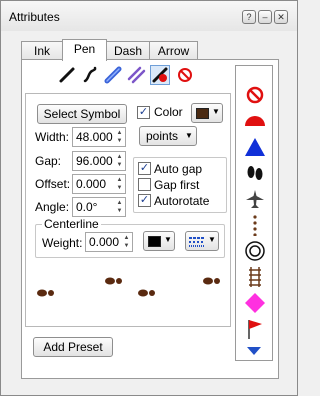  Describe the element at coordinates (149, 16) in the screenshot. I see `title-bar: Attributes ? – ✕` at that location.